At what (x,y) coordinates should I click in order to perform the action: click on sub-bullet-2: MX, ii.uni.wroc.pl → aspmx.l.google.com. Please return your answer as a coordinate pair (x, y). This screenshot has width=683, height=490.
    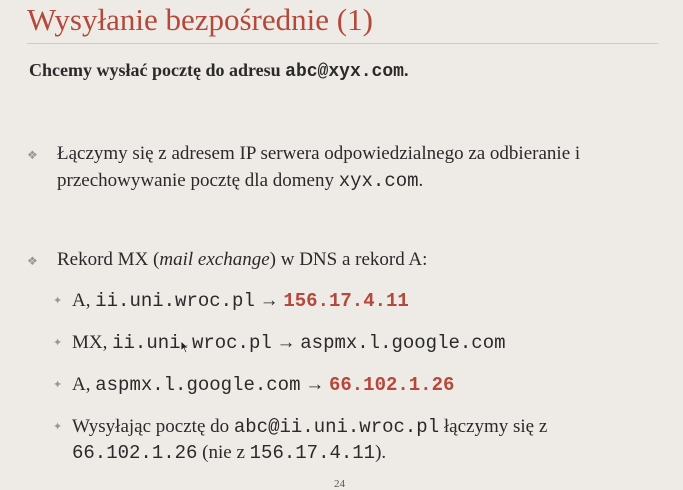
    Looking at the image, I should click on (289, 343).